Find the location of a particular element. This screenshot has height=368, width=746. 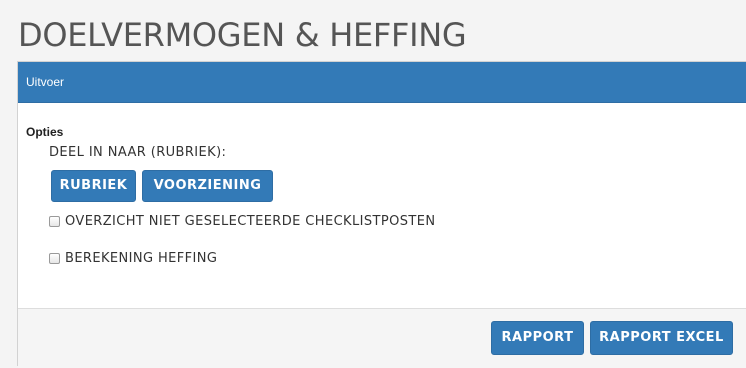

panel-header: Uitvoer is located at coordinates (382, 82).